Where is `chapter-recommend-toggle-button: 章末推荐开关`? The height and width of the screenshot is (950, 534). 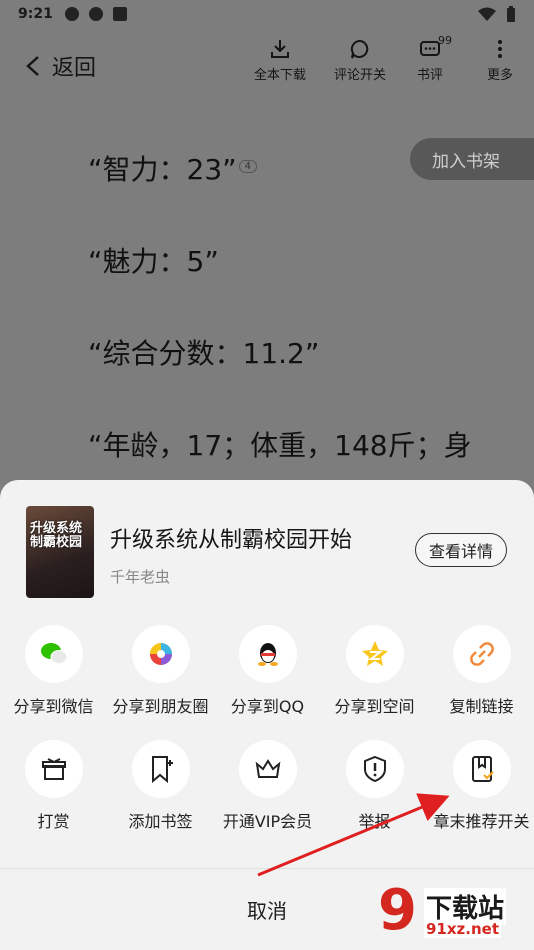 chapter-recommend-toggle-button: 章末推荐开关 is located at coordinates (481, 786).